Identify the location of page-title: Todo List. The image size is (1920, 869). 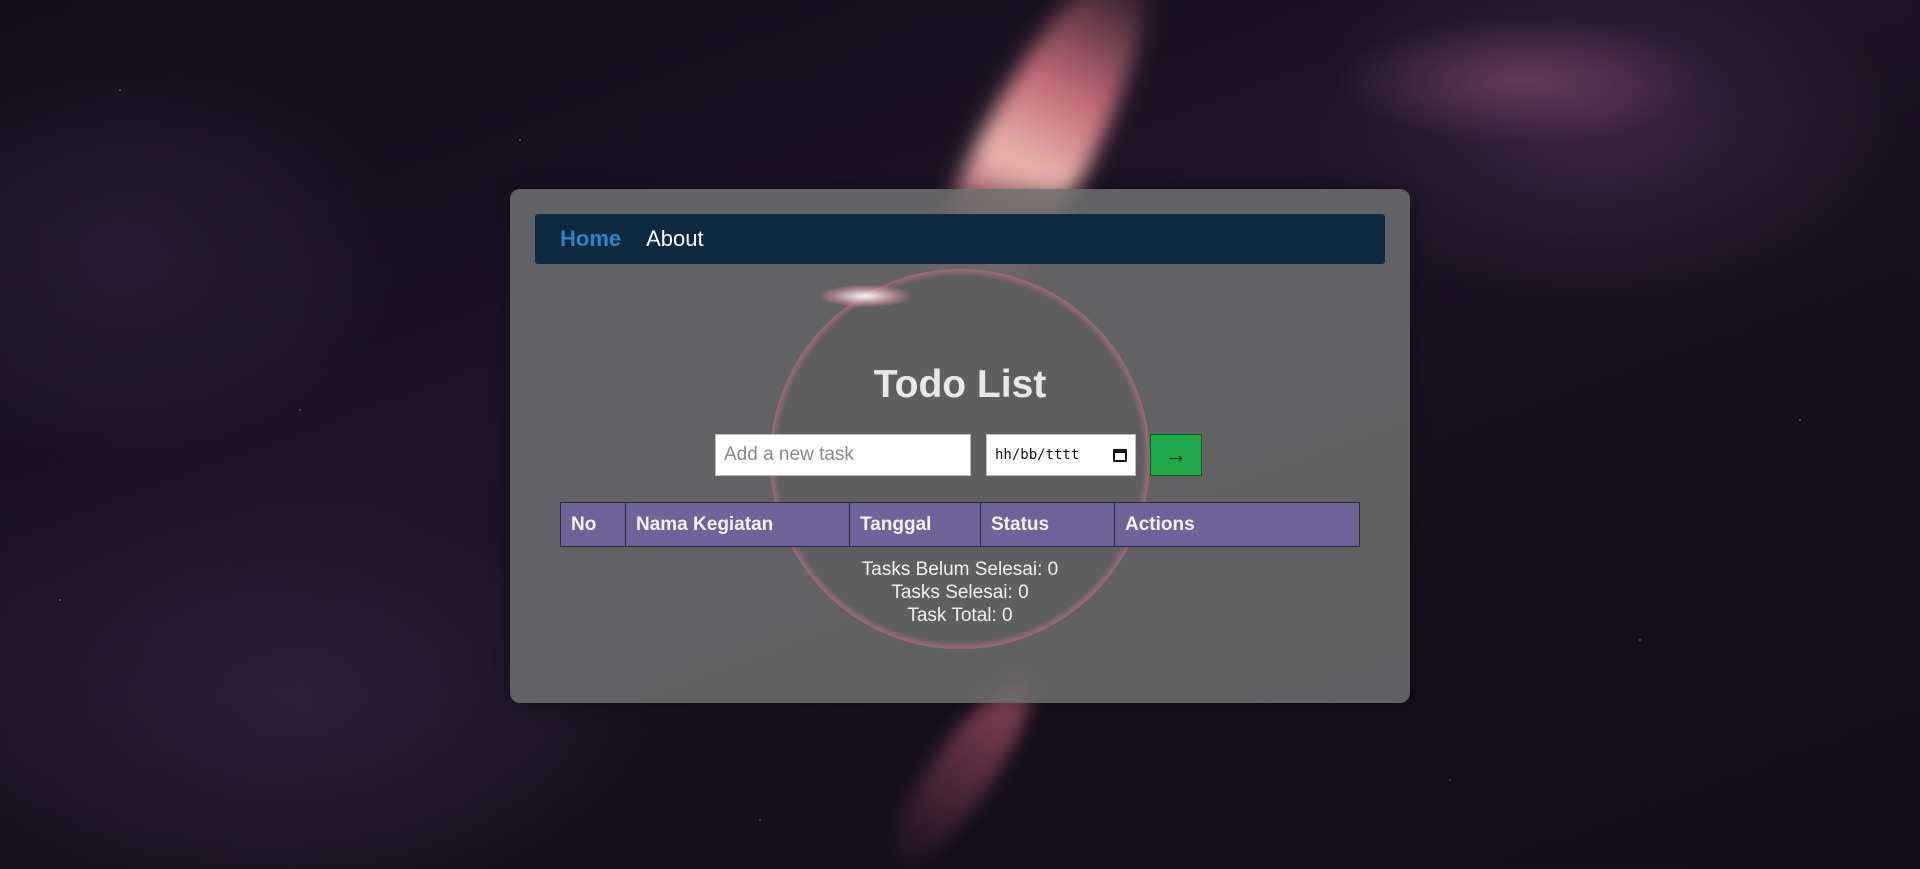
(960, 384).